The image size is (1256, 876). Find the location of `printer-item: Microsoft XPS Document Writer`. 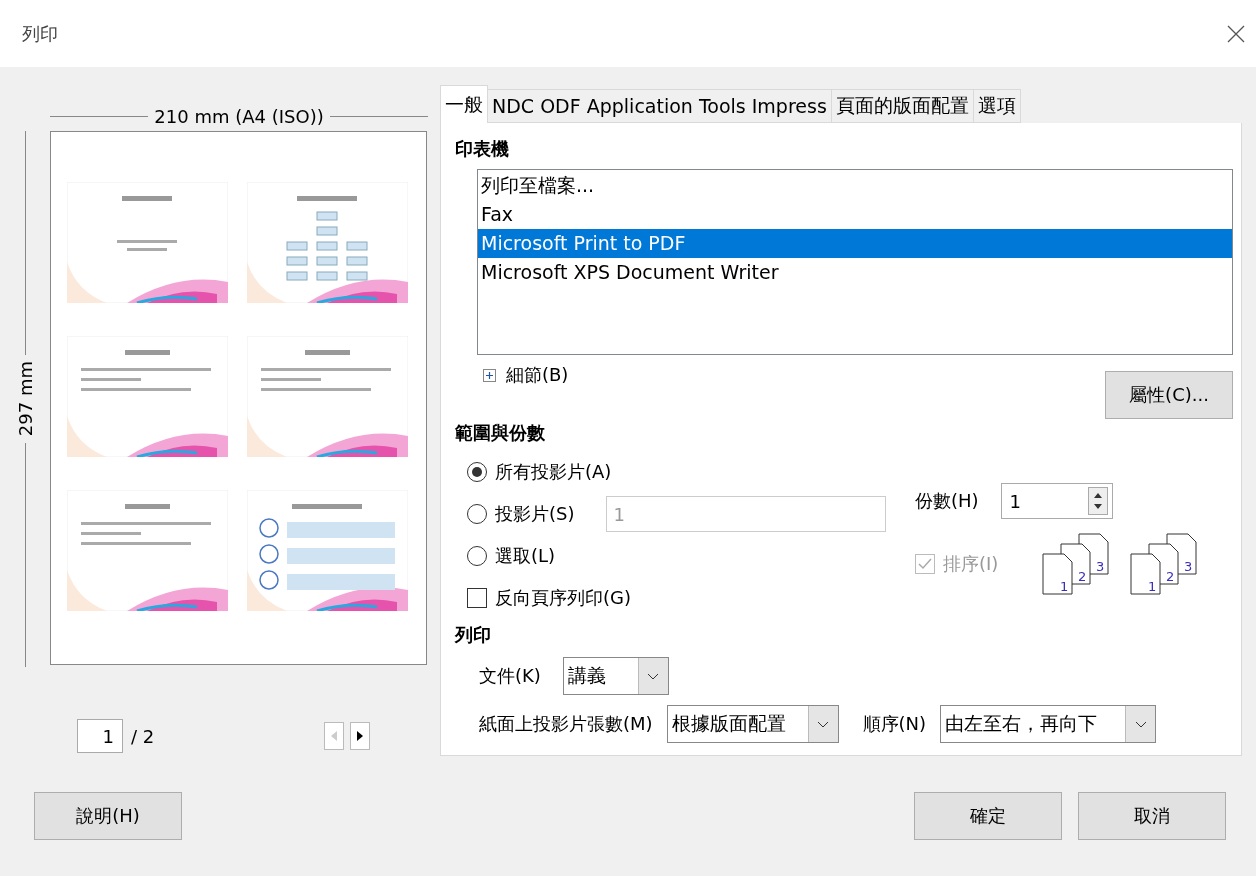

printer-item: Microsoft XPS Document Writer is located at coordinates (855, 272).